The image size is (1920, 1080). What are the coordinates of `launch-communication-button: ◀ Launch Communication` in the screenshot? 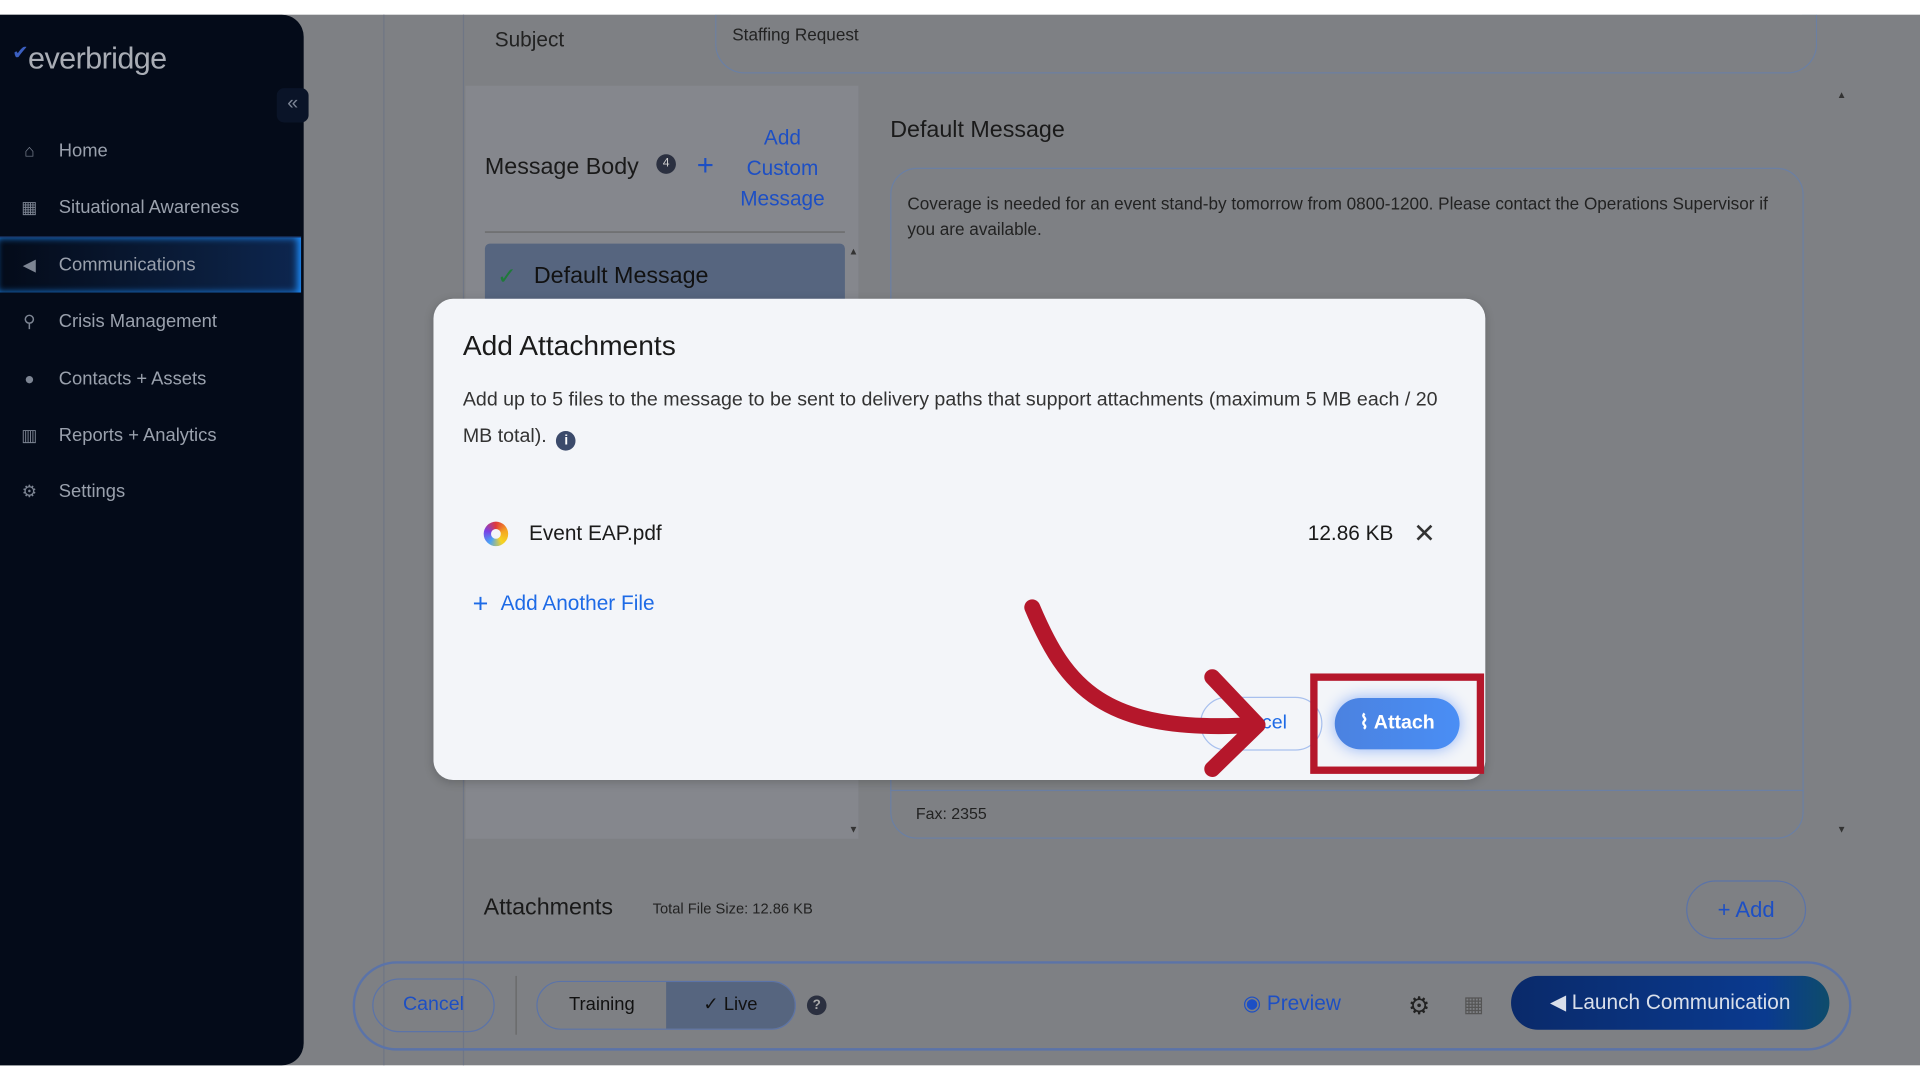 It's located at (1670, 1002).